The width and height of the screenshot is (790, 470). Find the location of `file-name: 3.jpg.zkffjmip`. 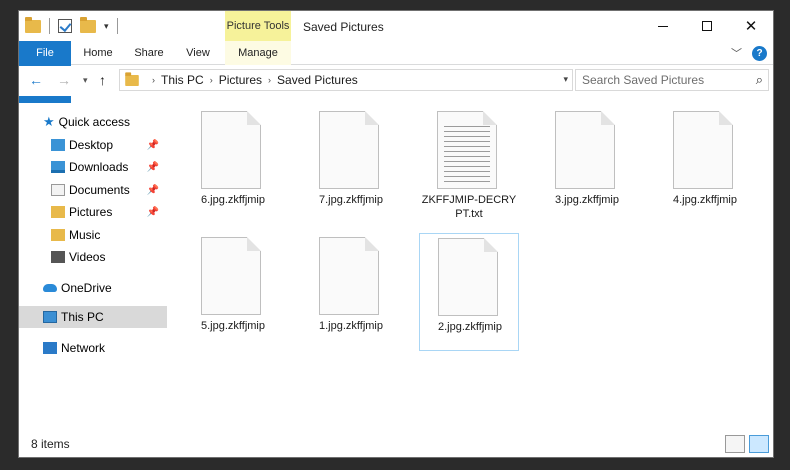

file-name: 3.jpg.zkffjmip is located at coordinates (587, 200).